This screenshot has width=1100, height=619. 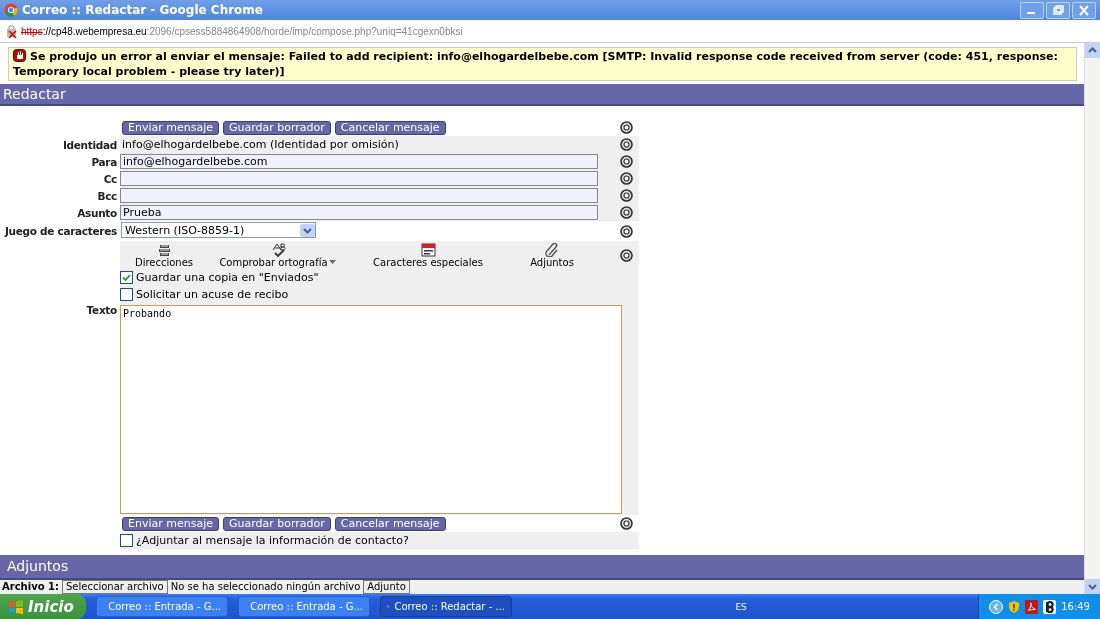 What do you see at coordinates (30, 587) in the screenshot?
I see `field-label: Archivo 1:` at bounding box center [30, 587].